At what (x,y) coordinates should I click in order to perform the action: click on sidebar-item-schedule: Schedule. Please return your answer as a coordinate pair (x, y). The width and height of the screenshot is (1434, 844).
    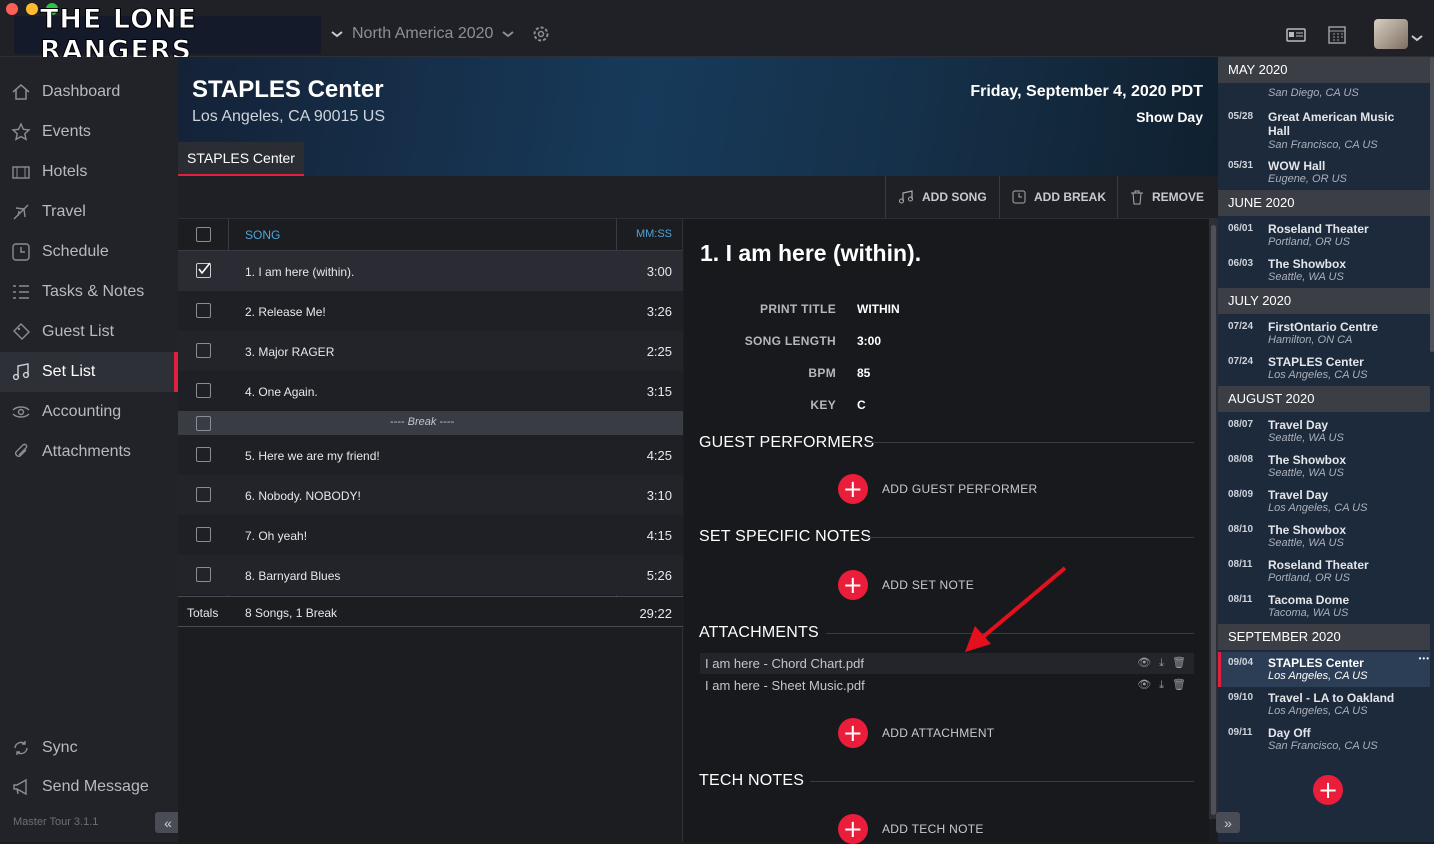
    Looking at the image, I should click on (89, 252).